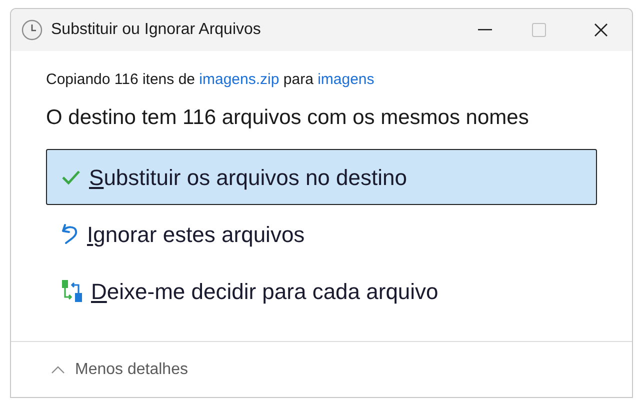 Image resolution: width=643 pixels, height=408 pixels. What do you see at coordinates (239, 79) in the screenshot?
I see `folder-link: imagens.zip` at bounding box center [239, 79].